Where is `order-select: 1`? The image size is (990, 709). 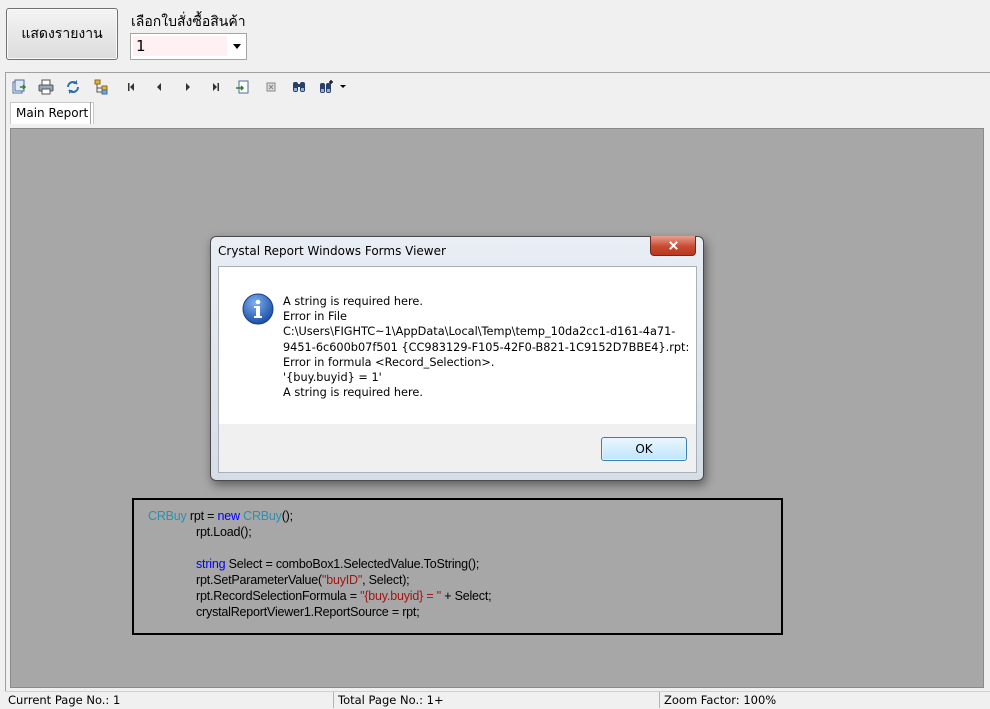 order-select: 1 is located at coordinates (188, 46).